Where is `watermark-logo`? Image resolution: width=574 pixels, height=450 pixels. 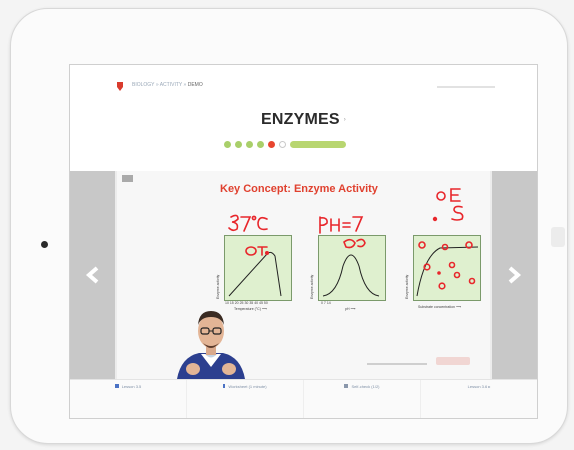 watermark-logo is located at coordinates (453, 361).